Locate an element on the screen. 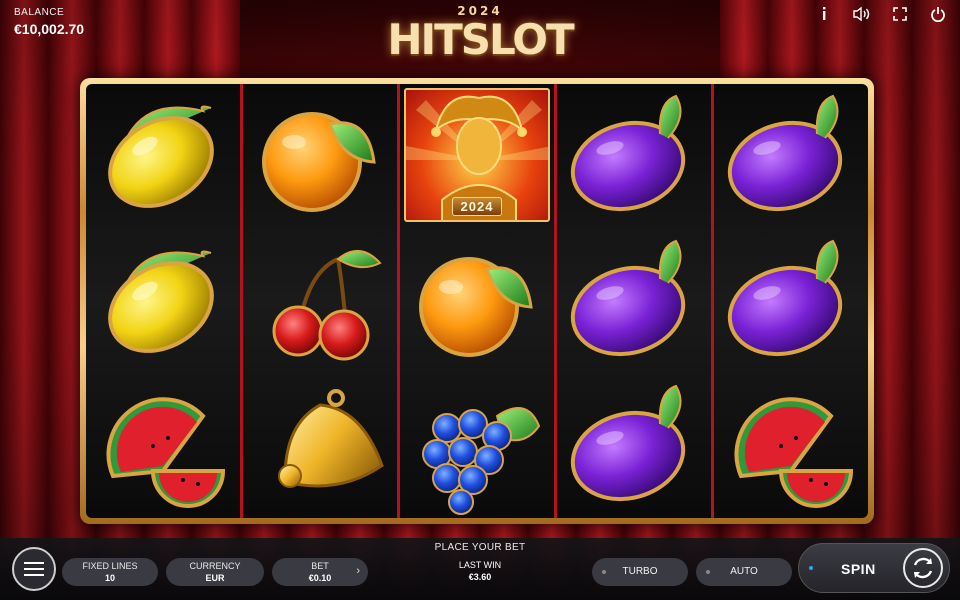  spin-button: SPIN is located at coordinates (874, 568).